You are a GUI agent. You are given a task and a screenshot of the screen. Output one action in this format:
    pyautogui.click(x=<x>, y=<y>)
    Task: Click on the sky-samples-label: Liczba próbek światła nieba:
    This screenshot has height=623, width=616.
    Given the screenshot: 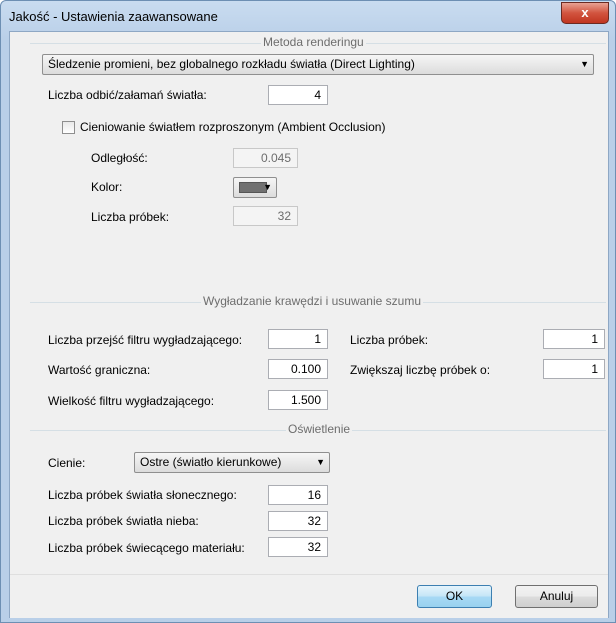 What is the action you would take?
    pyautogui.click(x=123, y=521)
    